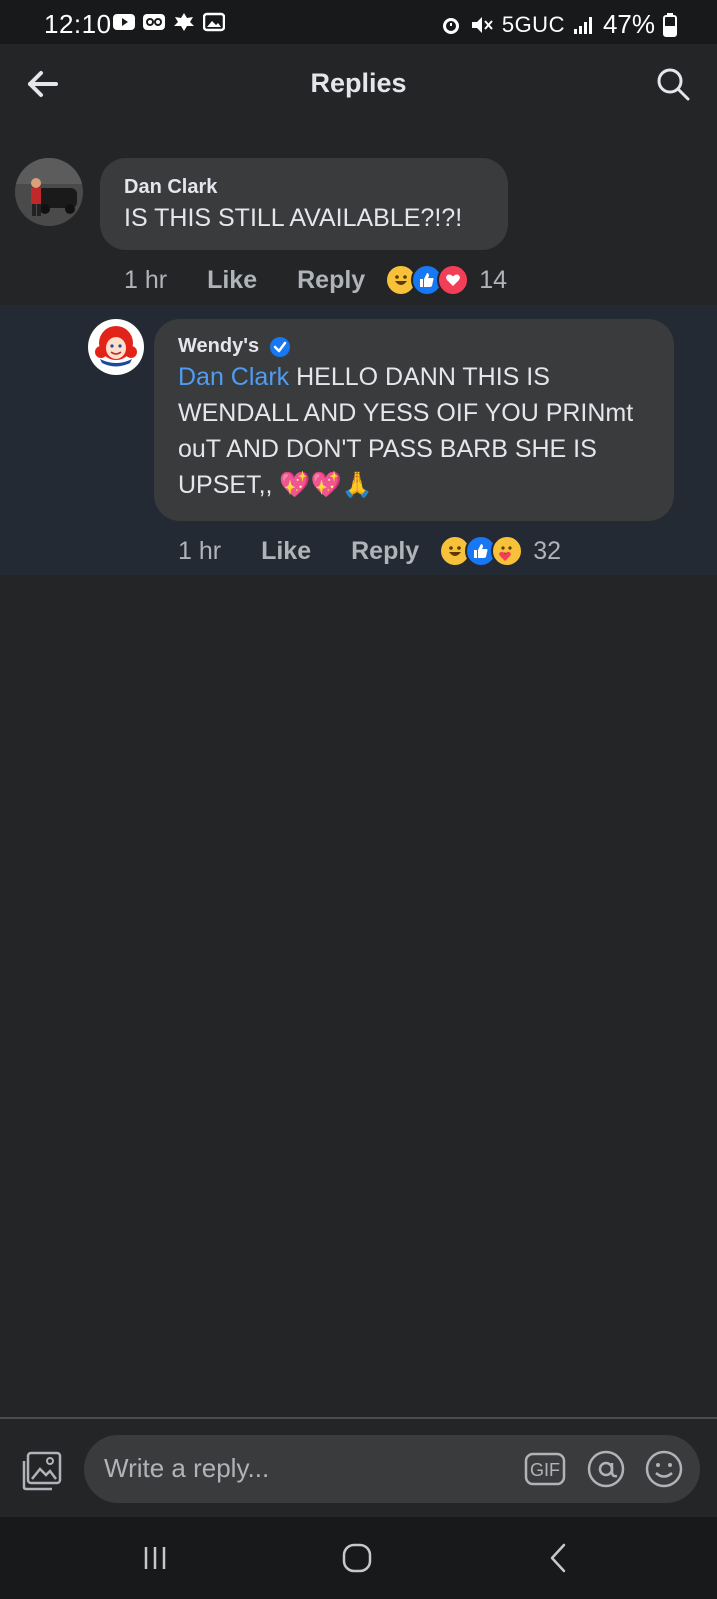 The width and height of the screenshot is (717, 1599). I want to click on love-reaction-icon, so click(453, 280).